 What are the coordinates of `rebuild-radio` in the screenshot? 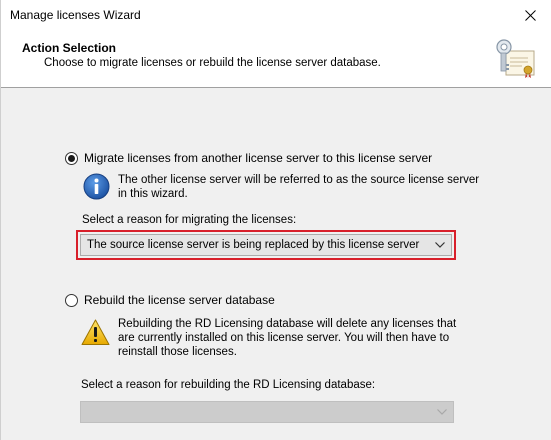 It's located at (71, 300).